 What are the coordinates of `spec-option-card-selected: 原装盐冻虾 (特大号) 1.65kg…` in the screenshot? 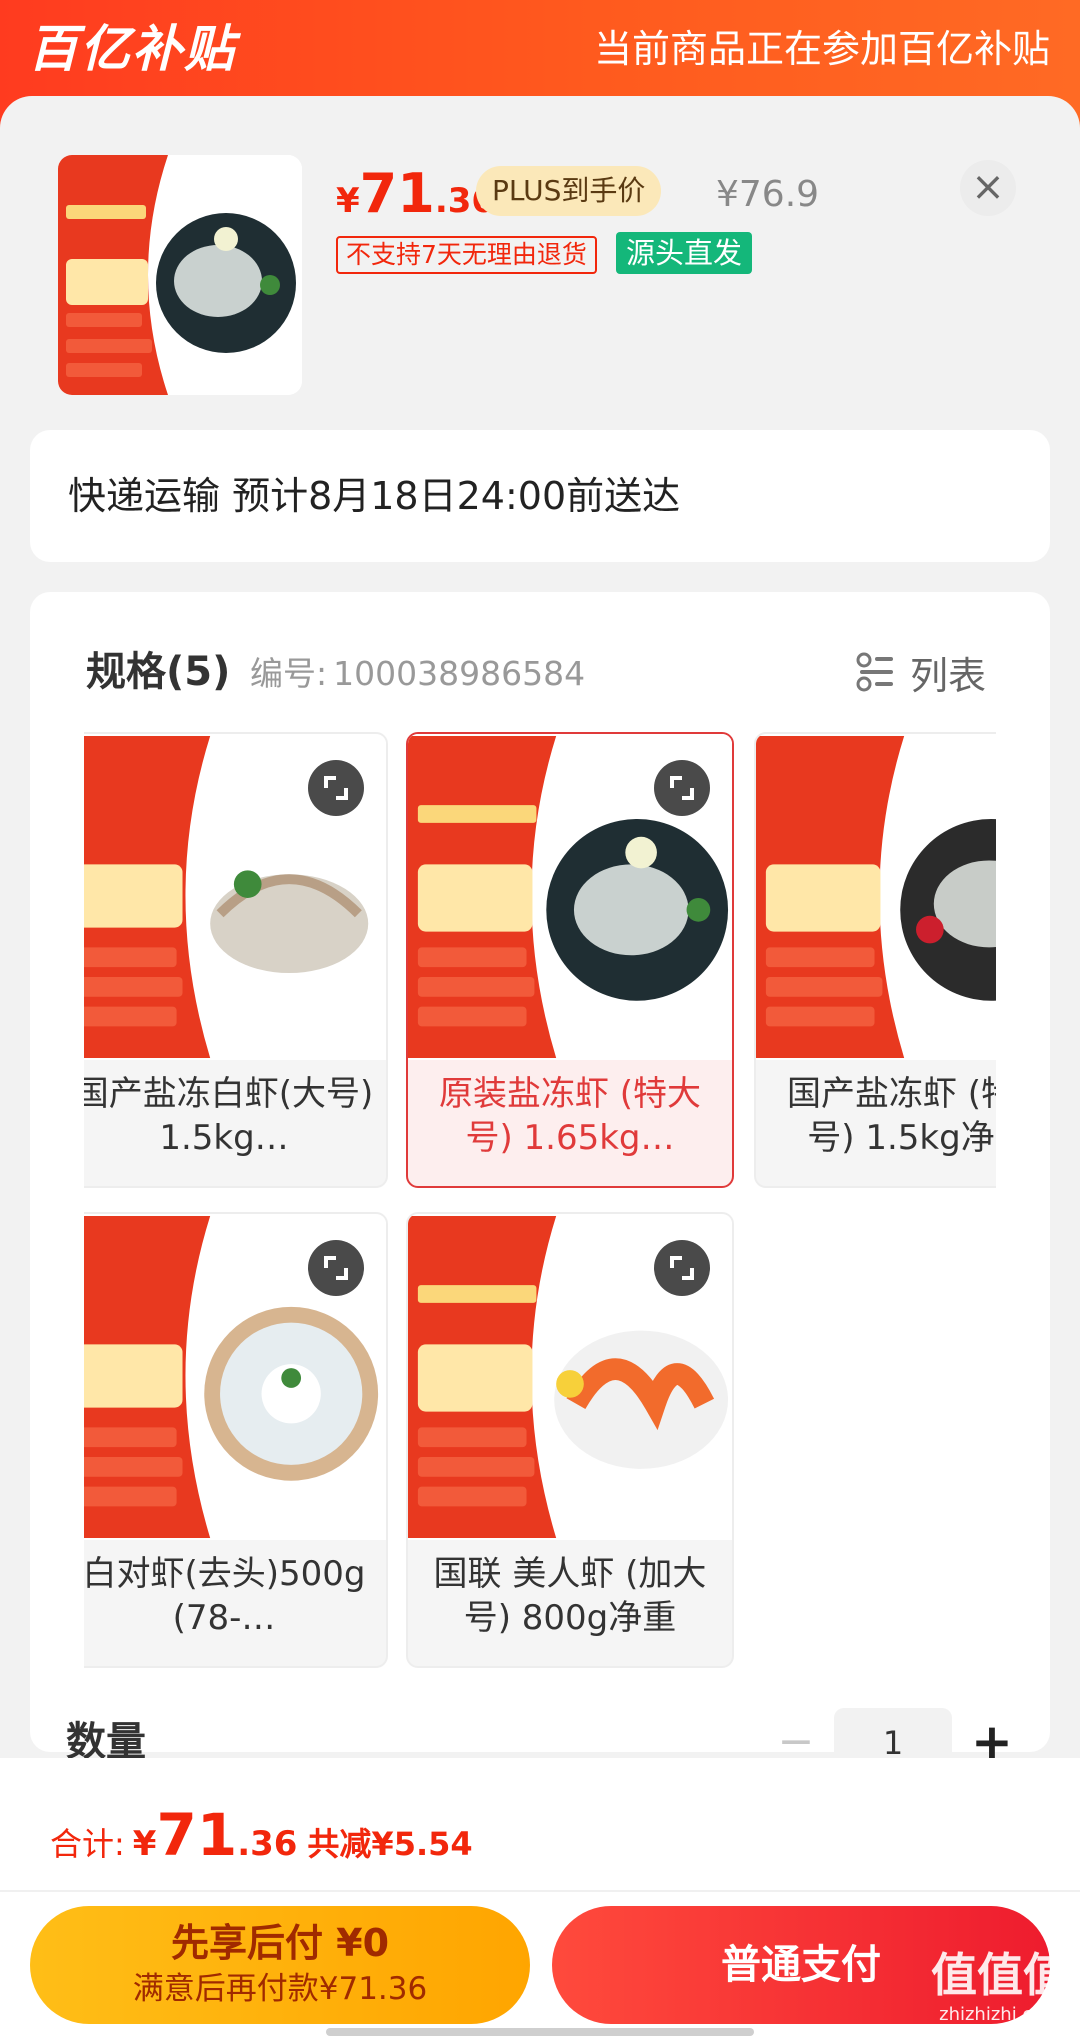 It's located at (570, 960).